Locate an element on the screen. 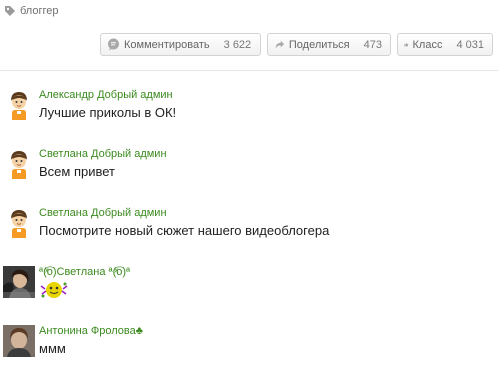 This screenshot has width=498, height=381. comment-button: Комментировать 3 622 is located at coordinates (180, 44).